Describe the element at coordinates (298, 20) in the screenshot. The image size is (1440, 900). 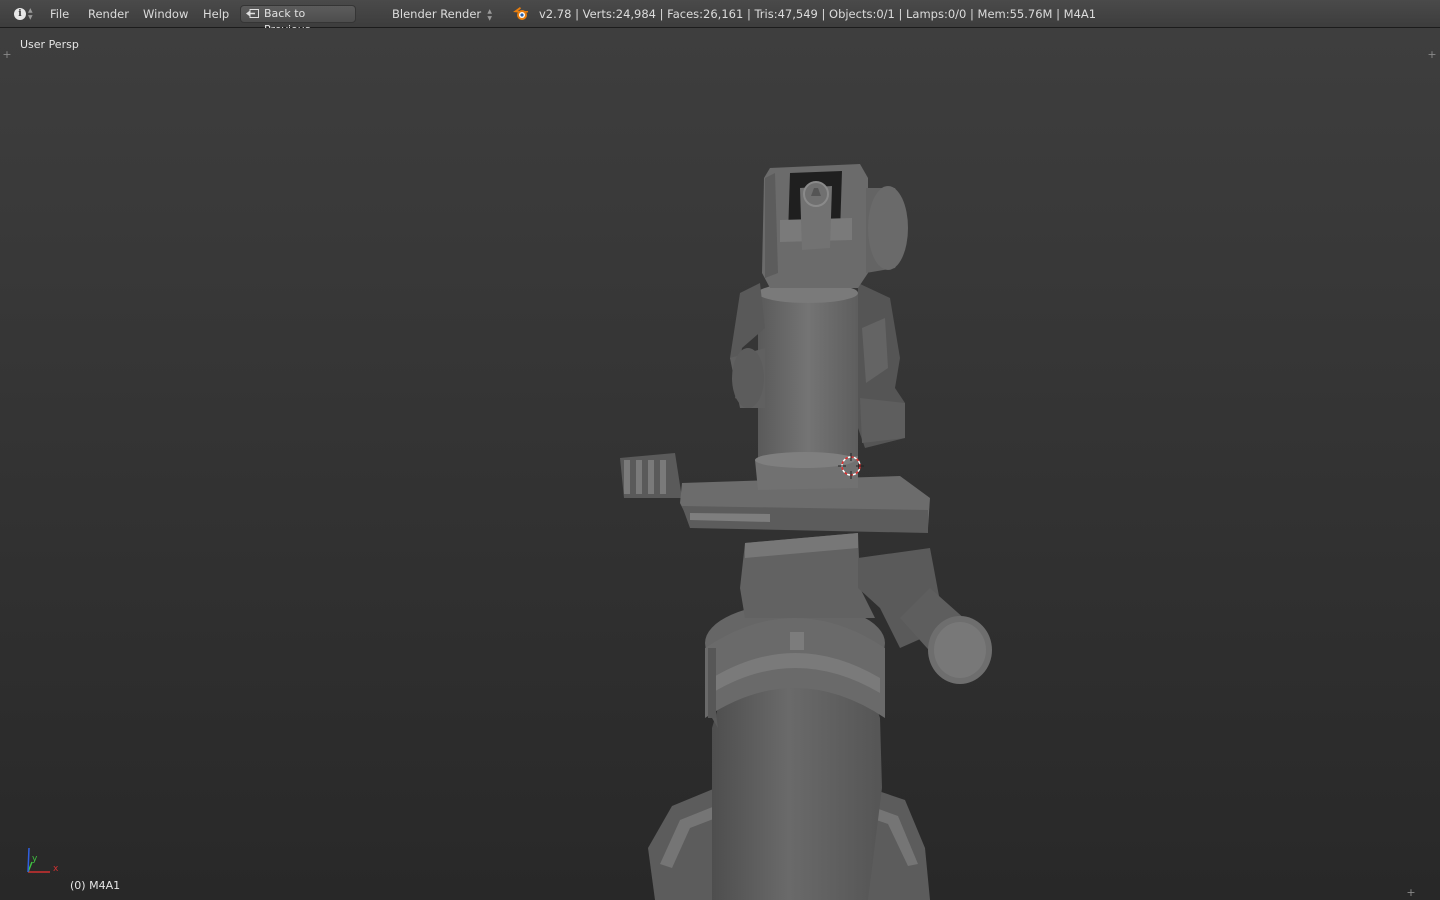
I see `back-to-previous-button: Back to Previous` at that location.